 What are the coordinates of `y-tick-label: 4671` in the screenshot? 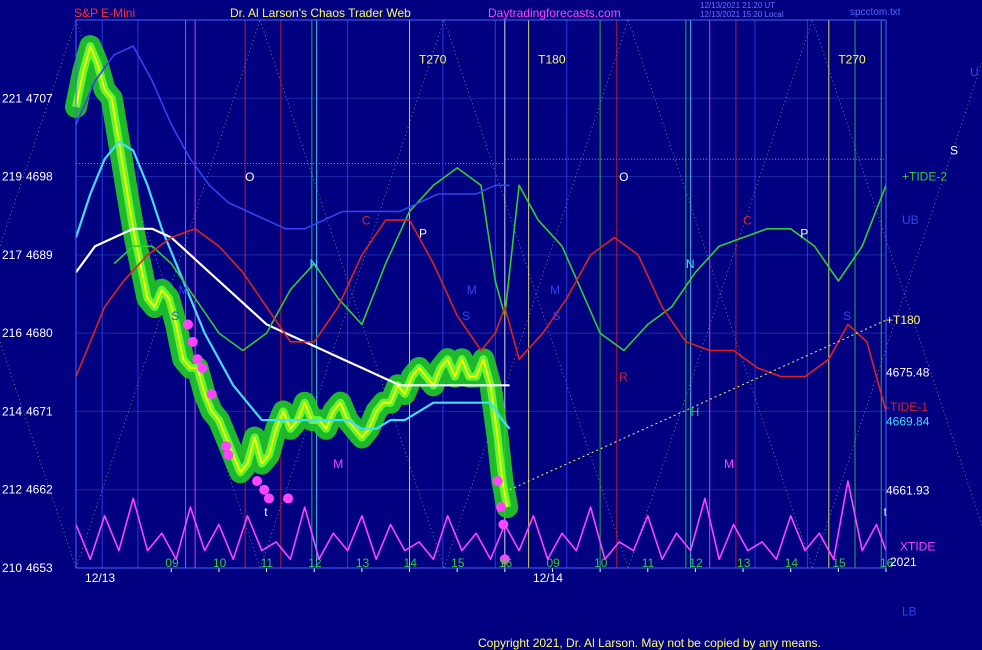 It's located at (39, 411).